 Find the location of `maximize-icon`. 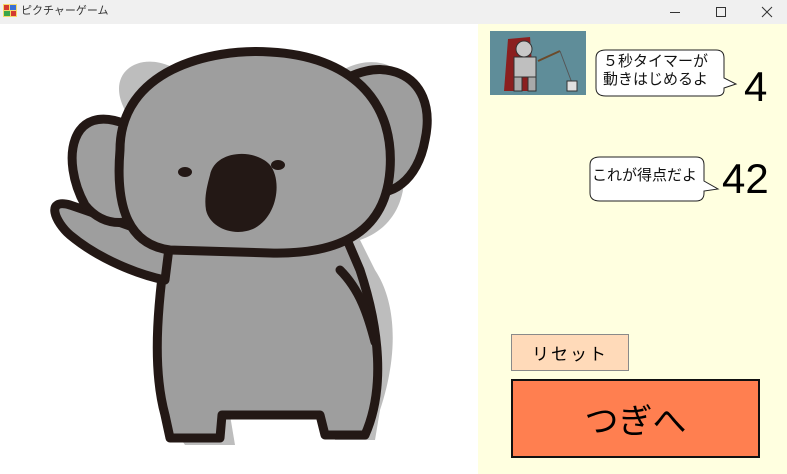

maximize-icon is located at coordinates (721, 12).